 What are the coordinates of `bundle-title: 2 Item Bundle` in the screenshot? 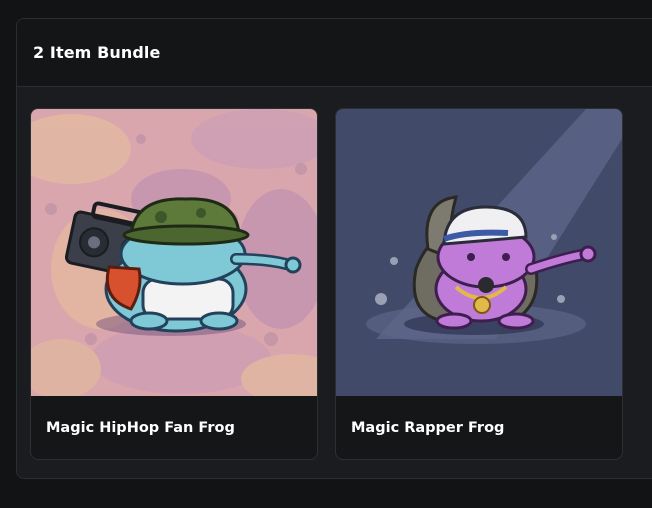 It's located at (97, 52).